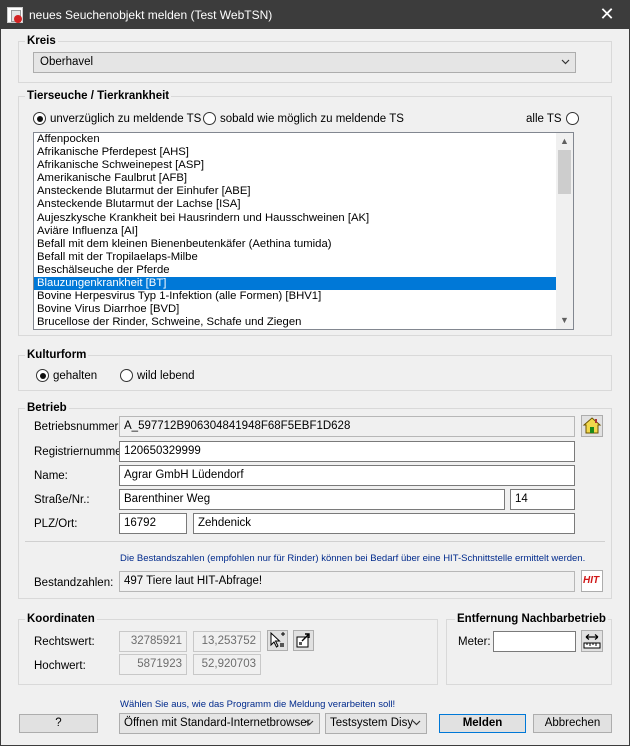 The image size is (630, 746). What do you see at coordinates (531, 619) in the screenshot?
I see `entfernung-legend: Entfernung Nachbarbetrieb` at bounding box center [531, 619].